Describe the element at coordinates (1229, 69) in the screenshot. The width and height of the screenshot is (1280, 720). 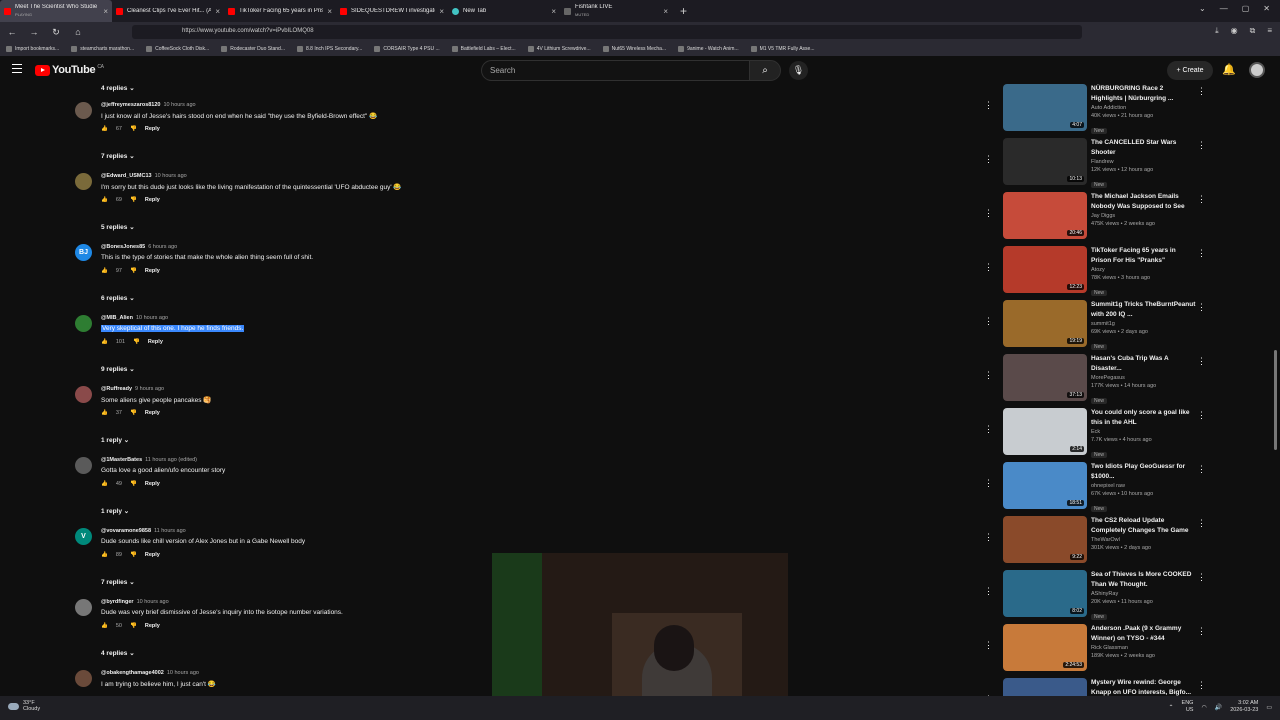
I see `notifications-bell-icon: 🔔` at that location.